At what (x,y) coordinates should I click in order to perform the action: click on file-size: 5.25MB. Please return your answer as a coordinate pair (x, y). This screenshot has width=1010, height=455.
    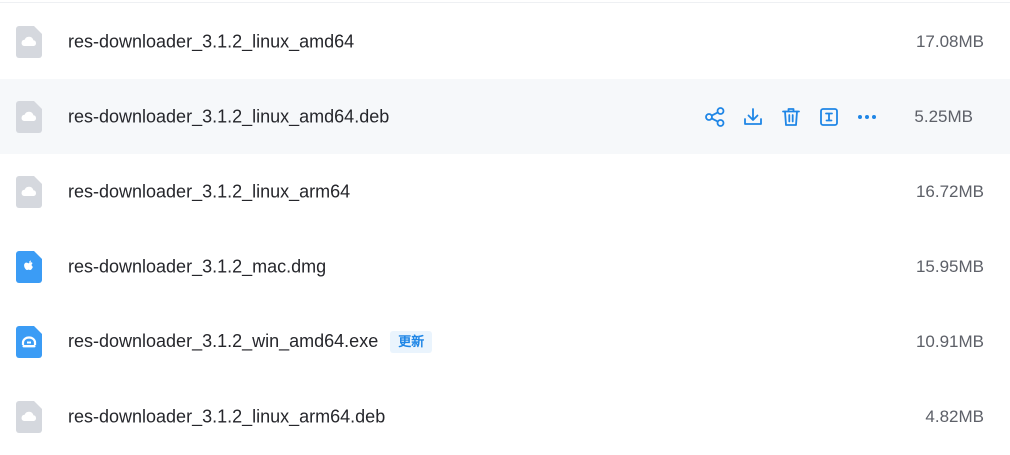
    Looking at the image, I should click on (943, 116).